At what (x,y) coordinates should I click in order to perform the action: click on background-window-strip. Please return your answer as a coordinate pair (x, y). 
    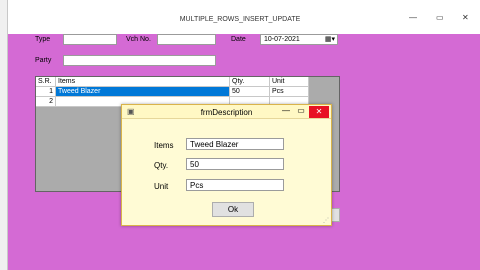
    Looking at the image, I should click on (4, 135).